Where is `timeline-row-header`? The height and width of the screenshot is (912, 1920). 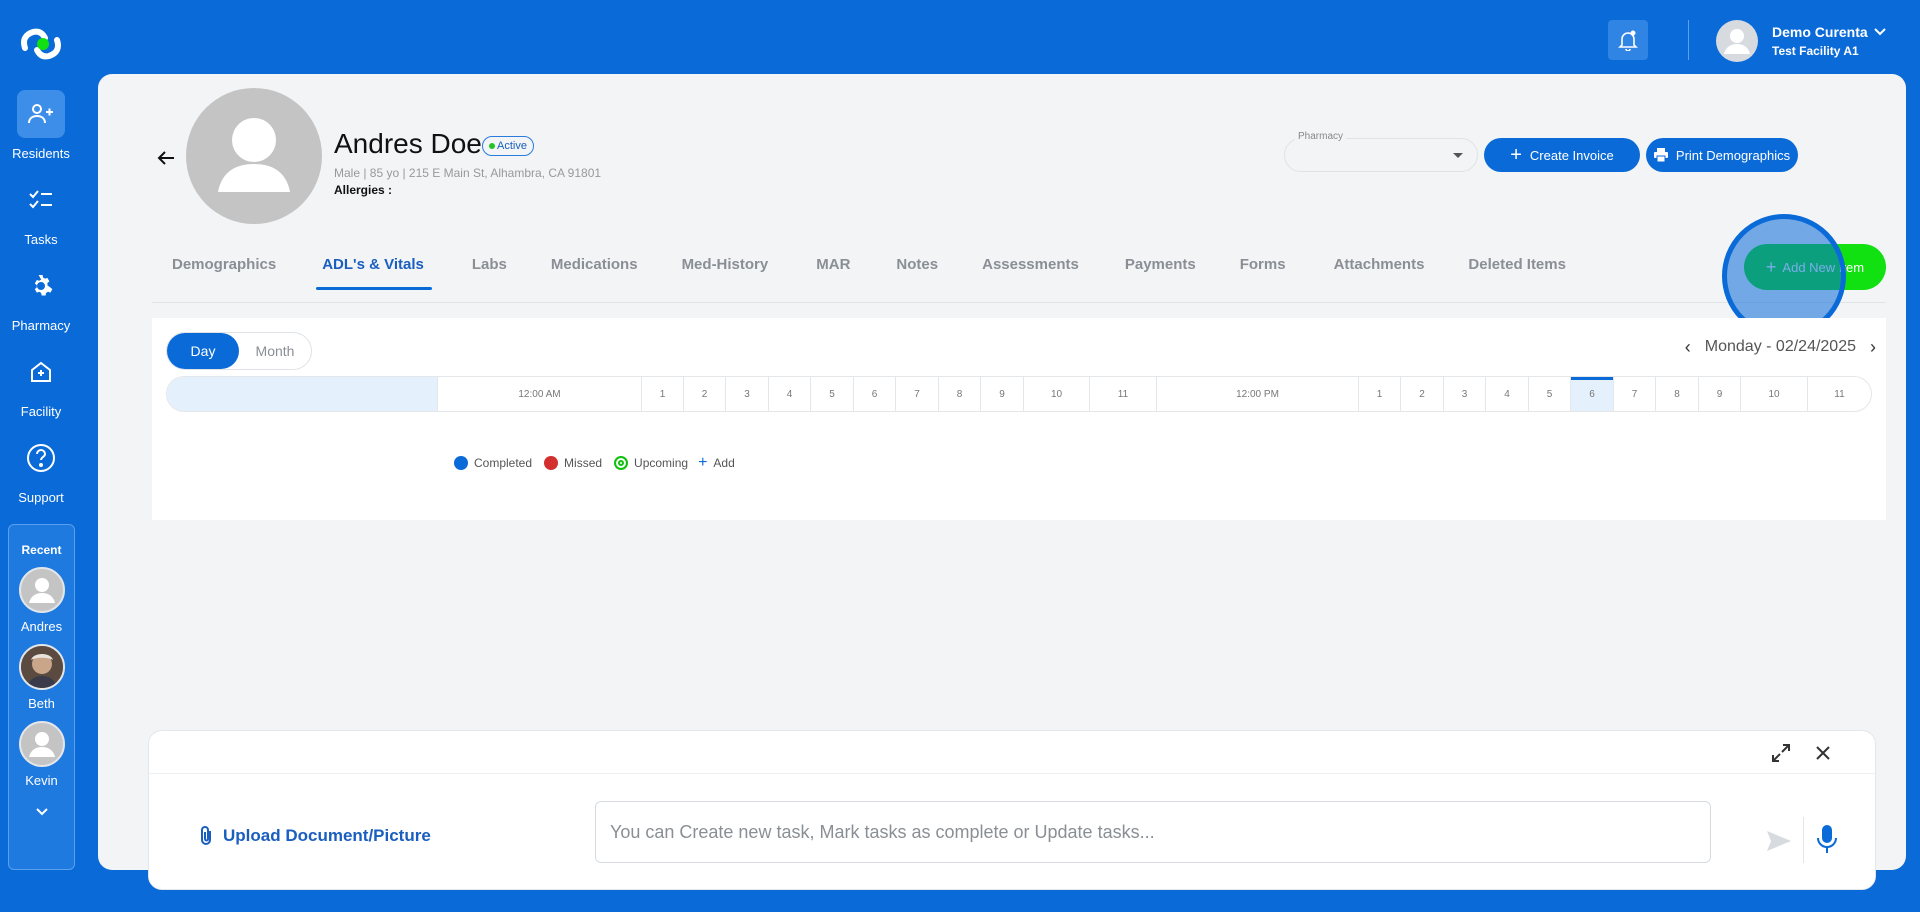
timeline-row-header is located at coordinates (302, 394).